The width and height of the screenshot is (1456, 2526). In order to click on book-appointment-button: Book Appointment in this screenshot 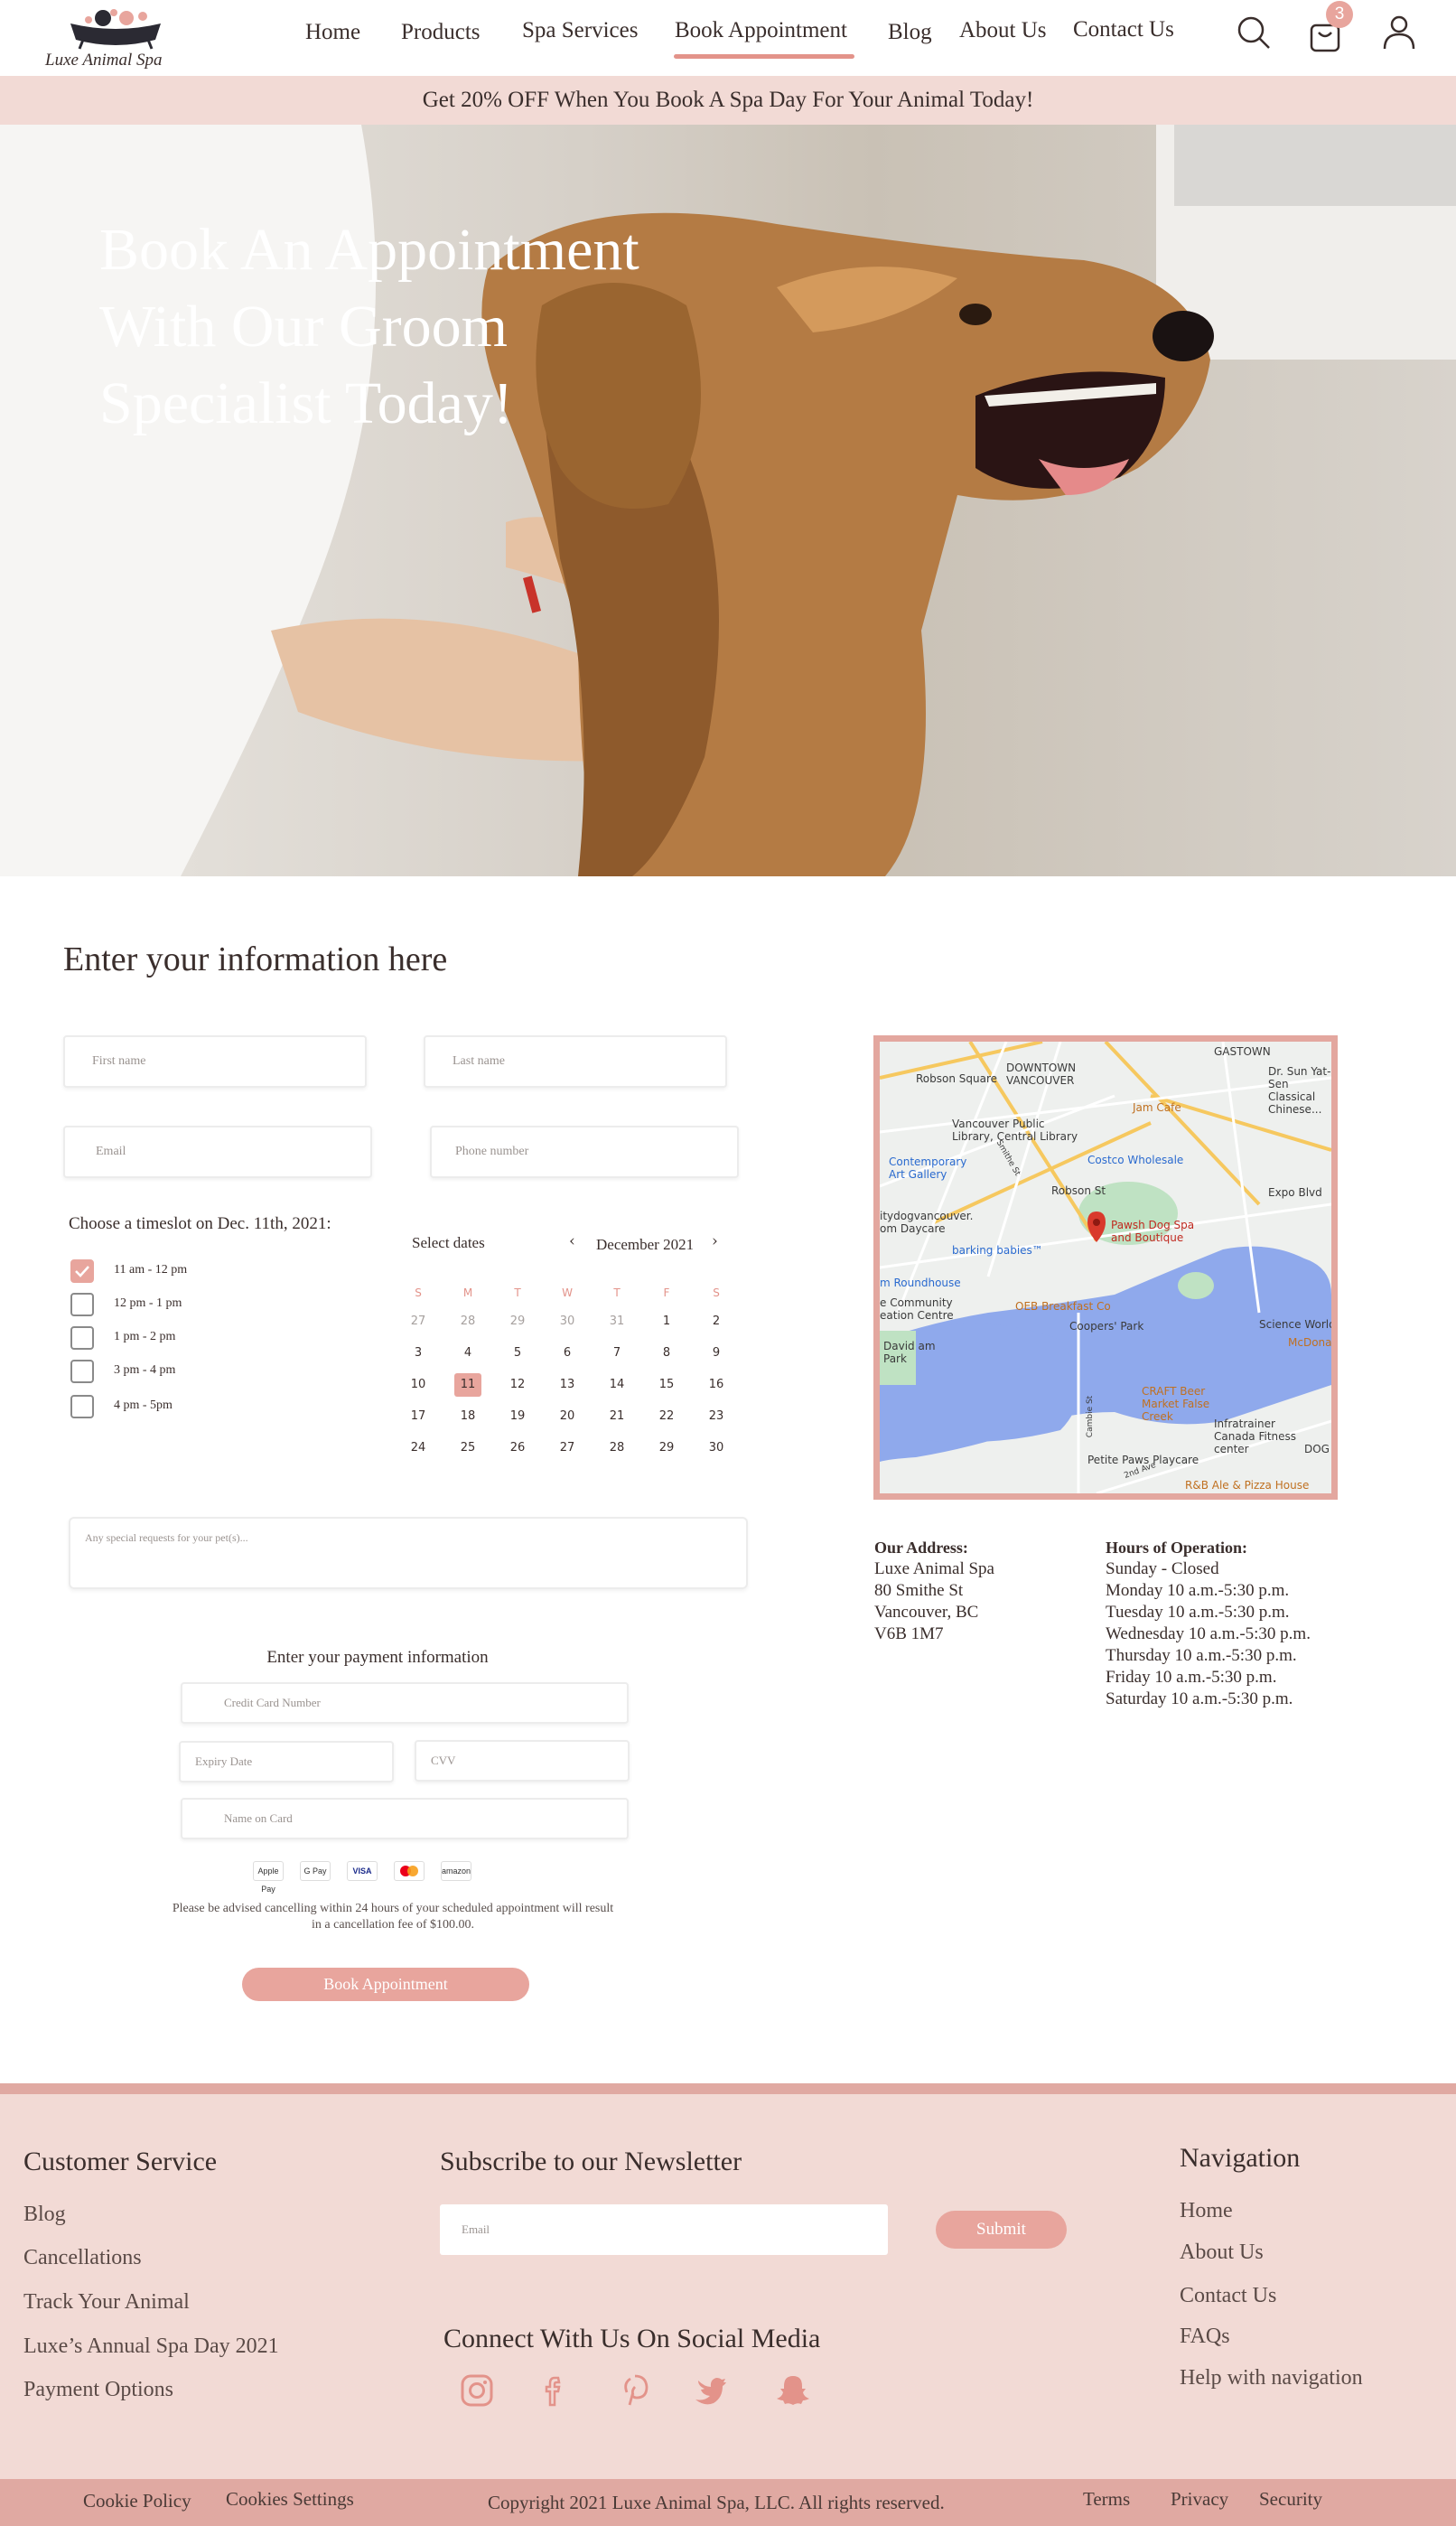, I will do `click(385, 1984)`.